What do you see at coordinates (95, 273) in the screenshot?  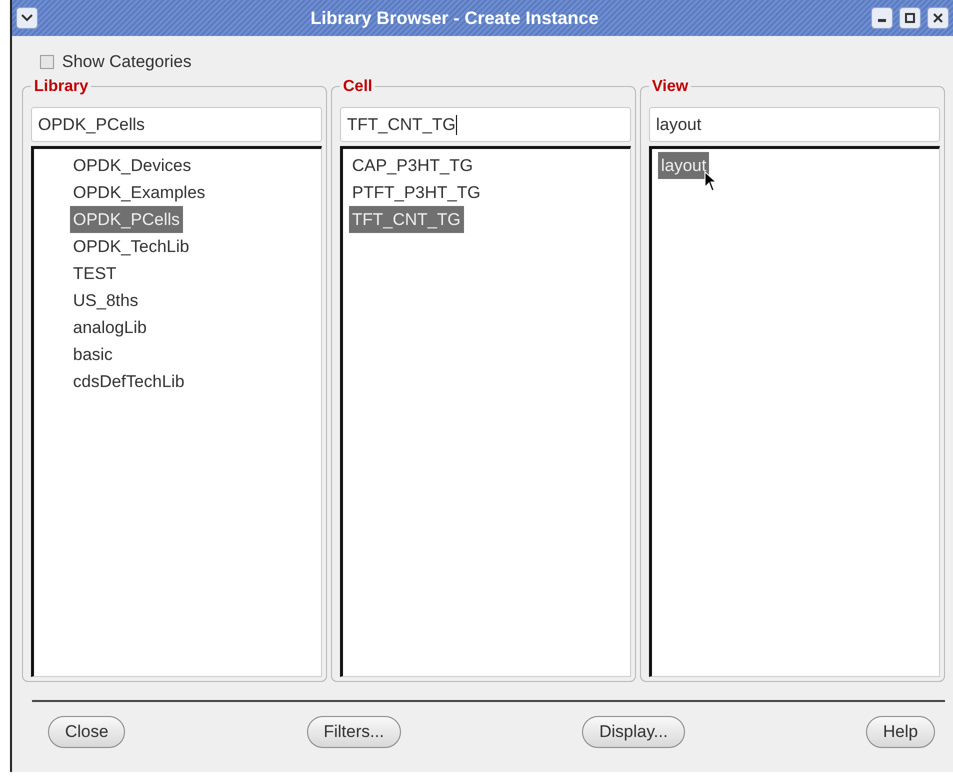 I see `list-item: TEST` at bounding box center [95, 273].